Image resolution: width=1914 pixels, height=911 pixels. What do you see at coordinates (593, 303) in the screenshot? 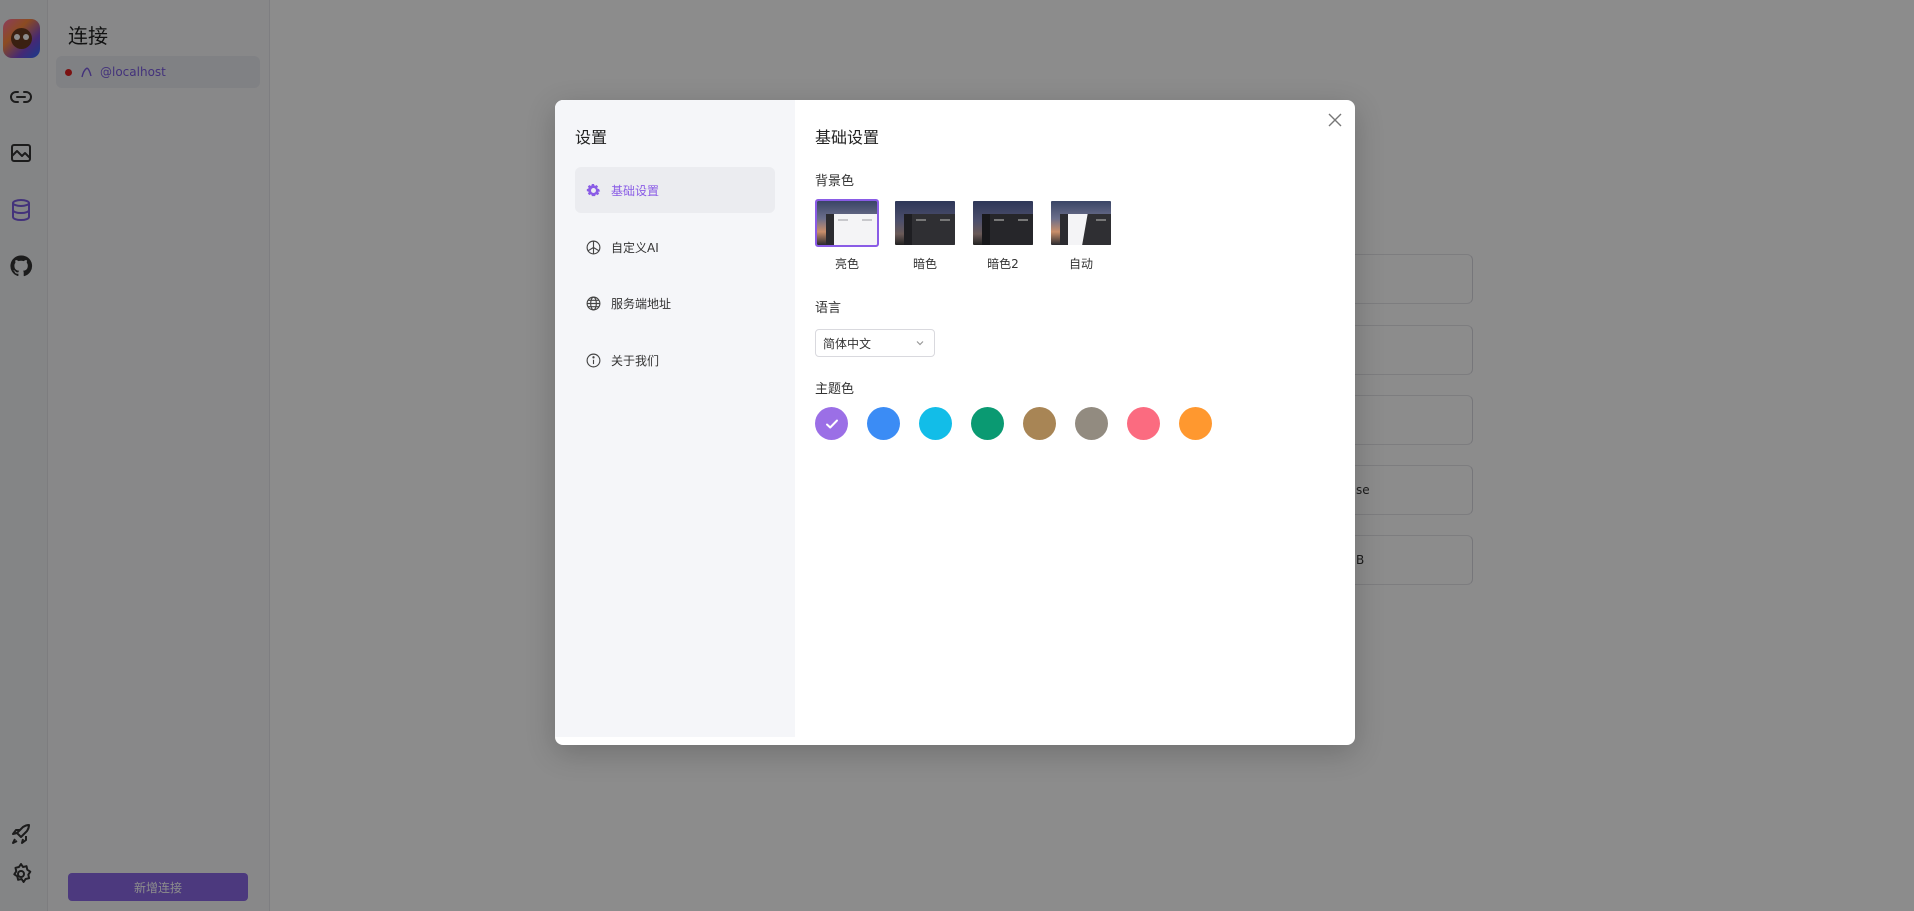
I see `globe-icon` at bounding box center [593, 303].